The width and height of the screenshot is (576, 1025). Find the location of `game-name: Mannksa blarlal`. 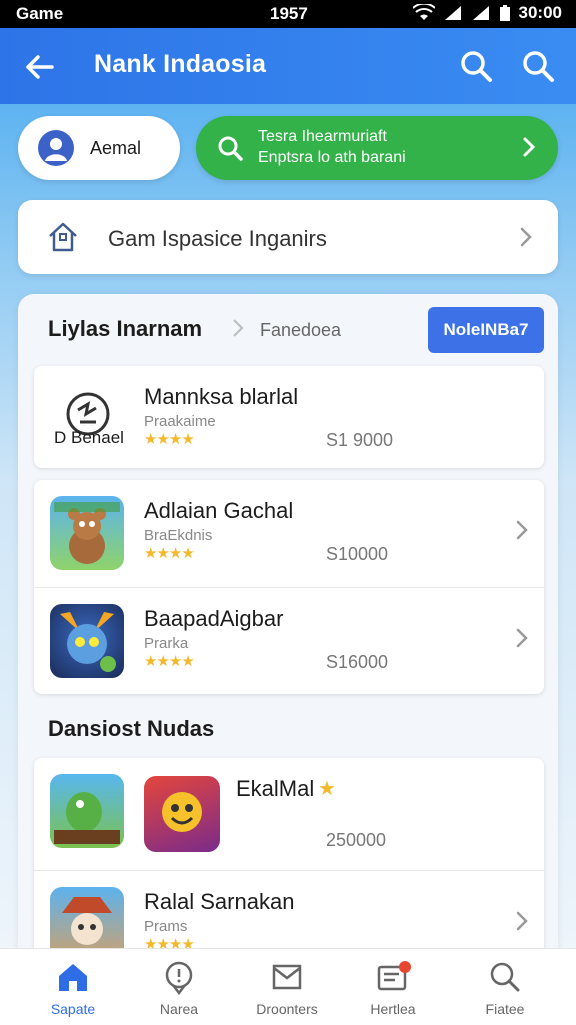

game-name: Mannksa blarlal is located at coordinates (221, 396).